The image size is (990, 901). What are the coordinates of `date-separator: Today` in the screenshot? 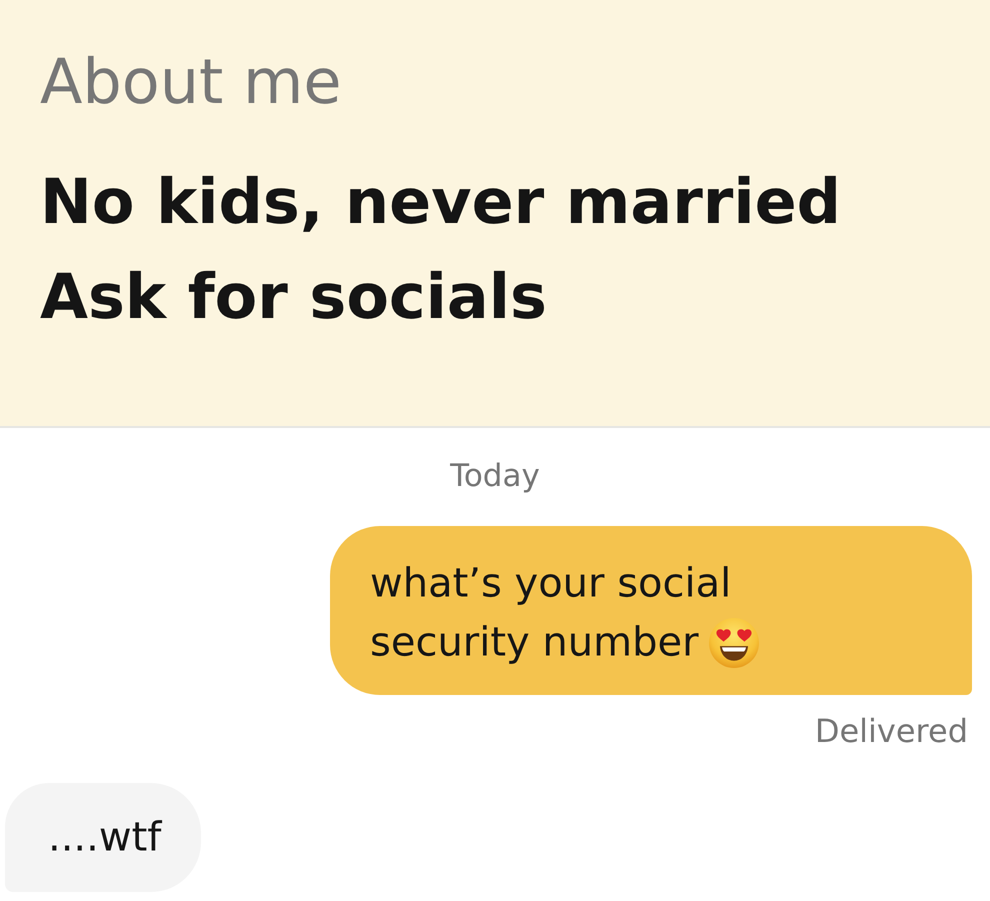 It's located at (495, 476).